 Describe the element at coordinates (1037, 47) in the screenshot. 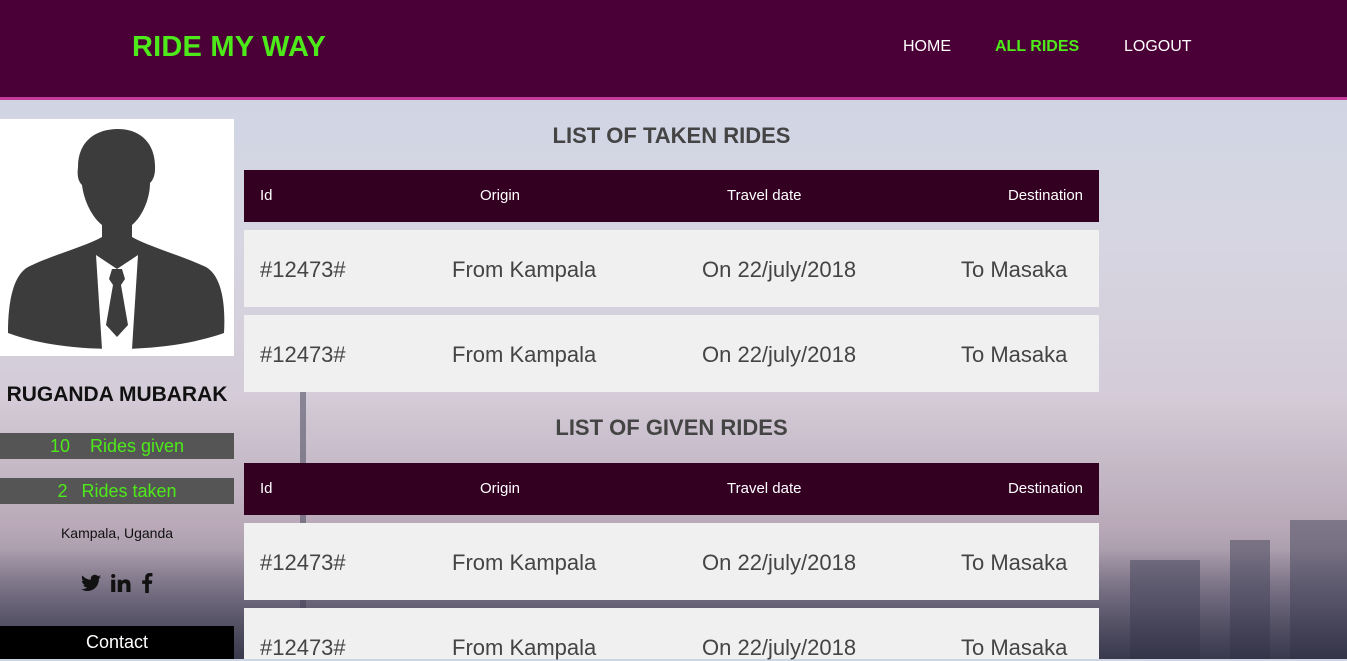

I see `nav-all-rides: ALL RIDES` at that location.